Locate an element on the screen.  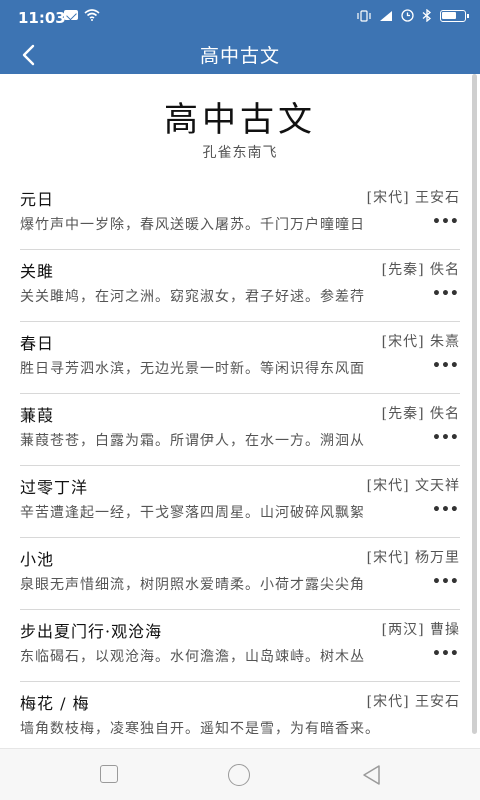
status-system-icons is located at coordinates (413, 15).